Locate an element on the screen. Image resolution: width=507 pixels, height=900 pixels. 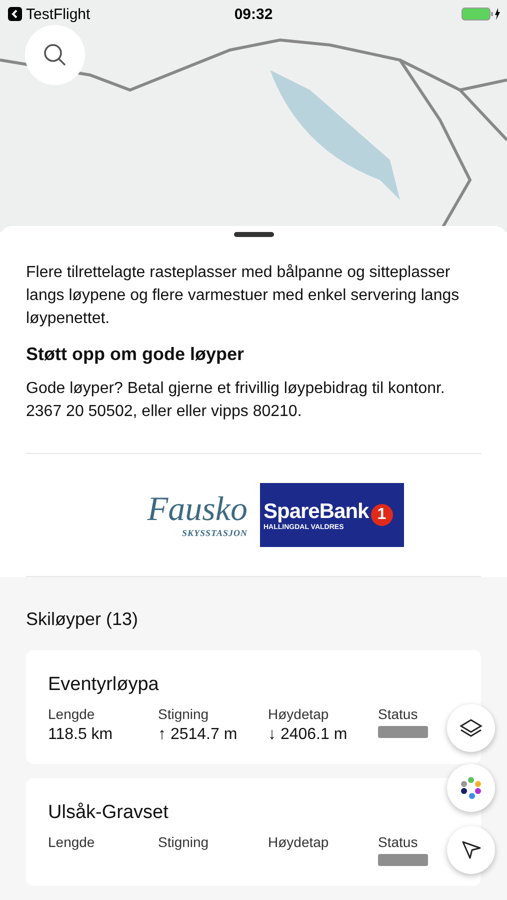
sheet-handle is located at coordinates (254, 234).